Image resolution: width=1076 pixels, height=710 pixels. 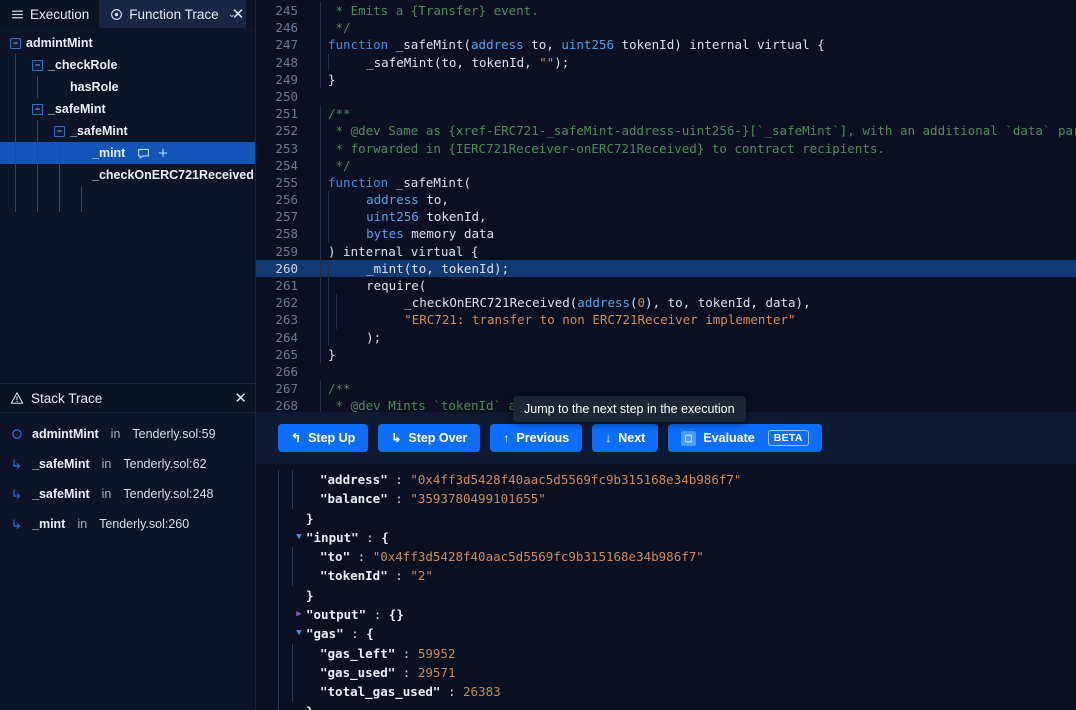 What do you see at coordinates (127, 175) in the screenshot?
I see `tree-node: _checkOnERC721Received` at bounding box center [127, 175].